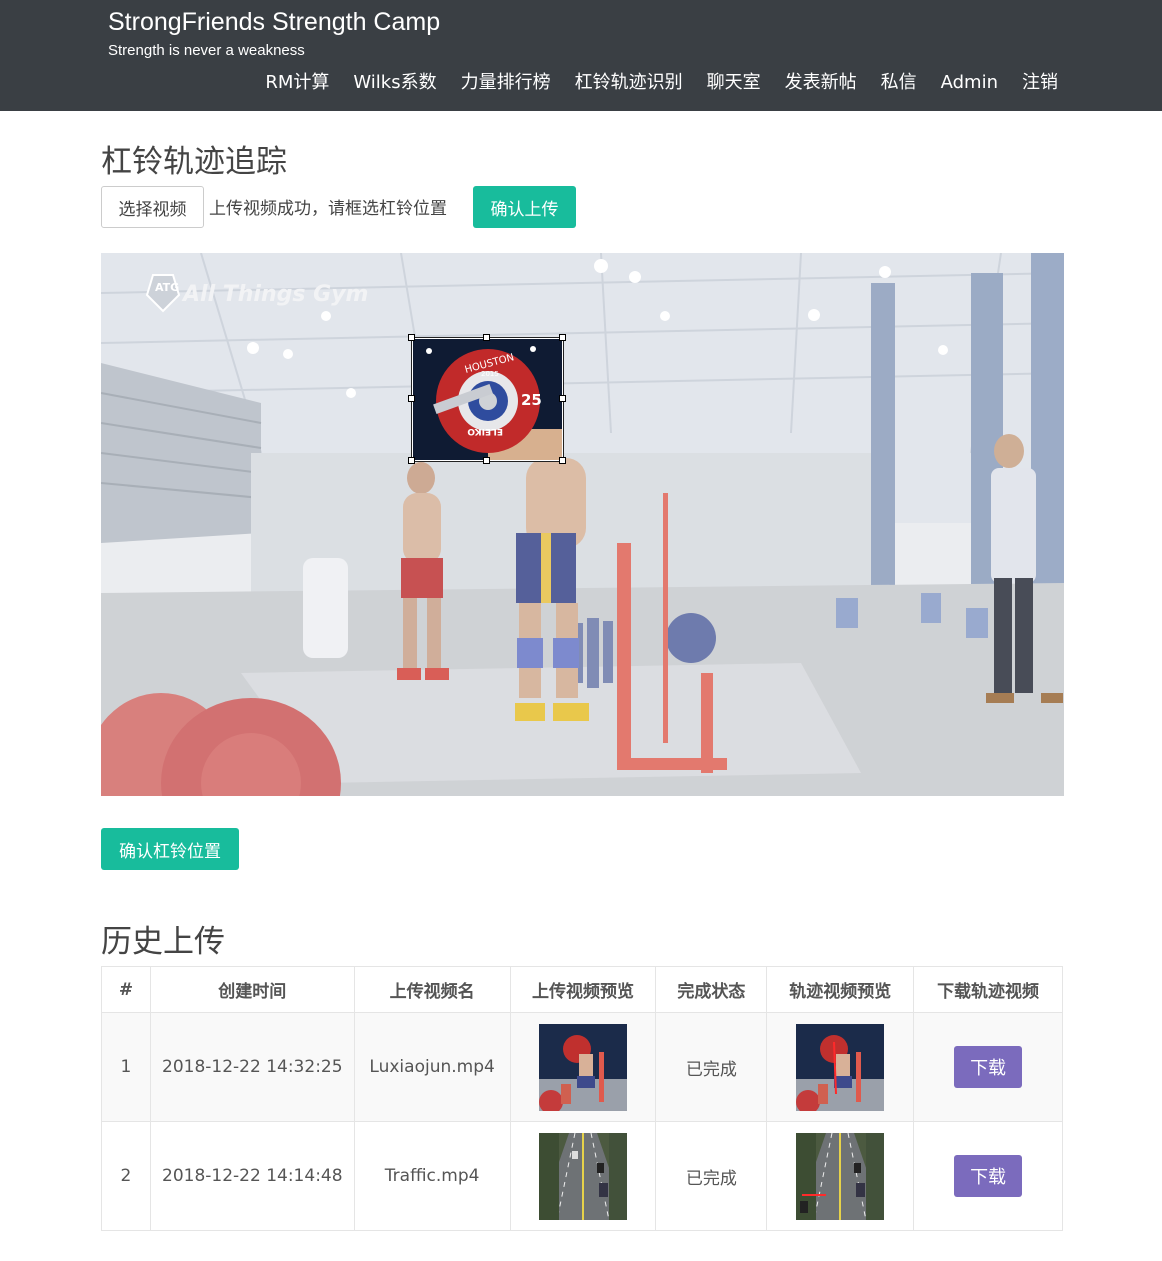  I want to click on row-video-name: Traffic.mp4, so click(432, 1176).